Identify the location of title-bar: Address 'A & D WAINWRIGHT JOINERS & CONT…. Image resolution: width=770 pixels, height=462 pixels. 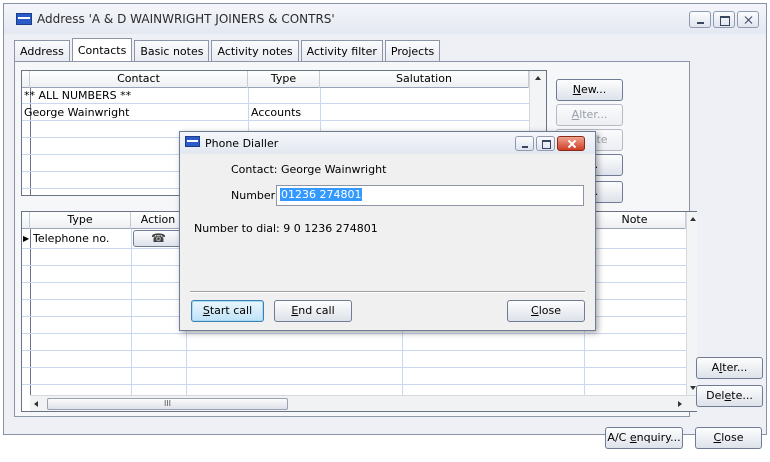
(385, 19).